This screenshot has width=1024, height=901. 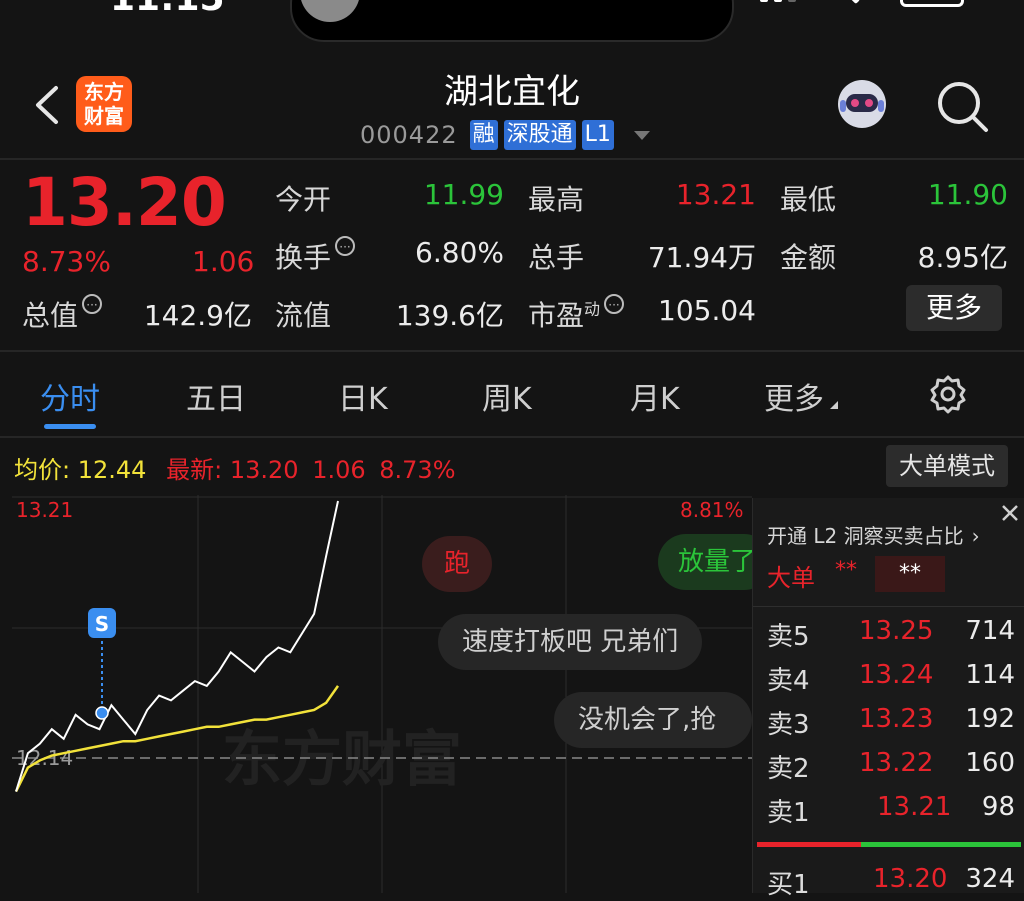 I want to click on bid-ratio-bar, so click(x=941, y=844).